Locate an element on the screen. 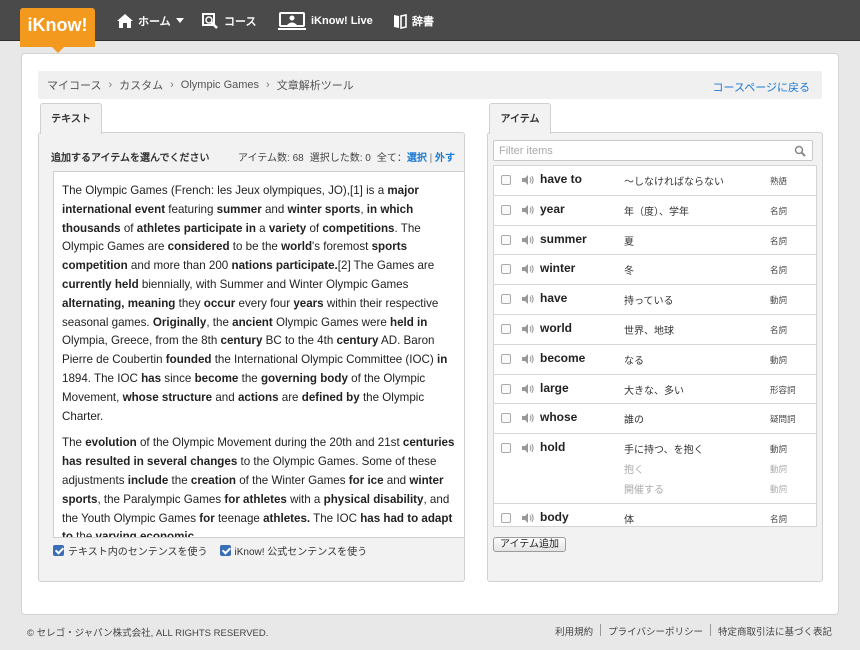  analyzed-phrase: years is located at coordinates (308, 303).